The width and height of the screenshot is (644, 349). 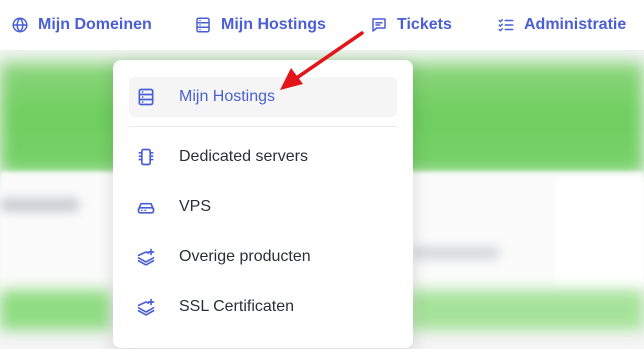 What do you see at coordinates (195, 206) in the screenshot?
I see `menu-item-label: VPS` at bounding box center [195, 206].